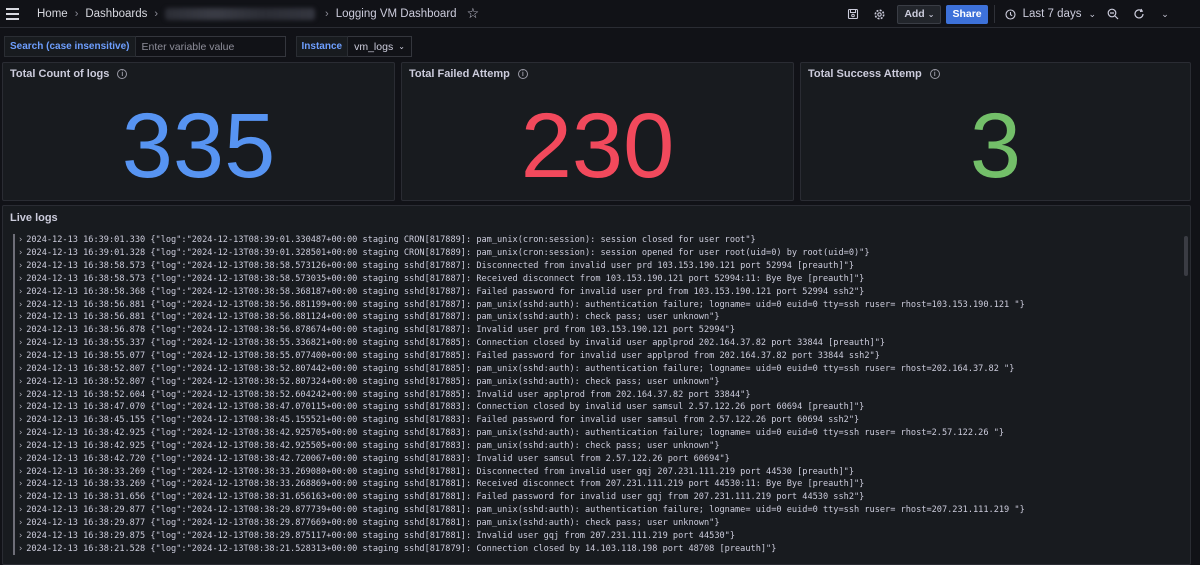  Describe the element at coordinates (1186, 256) in the screenshot. I see `scrollbar` at that location.